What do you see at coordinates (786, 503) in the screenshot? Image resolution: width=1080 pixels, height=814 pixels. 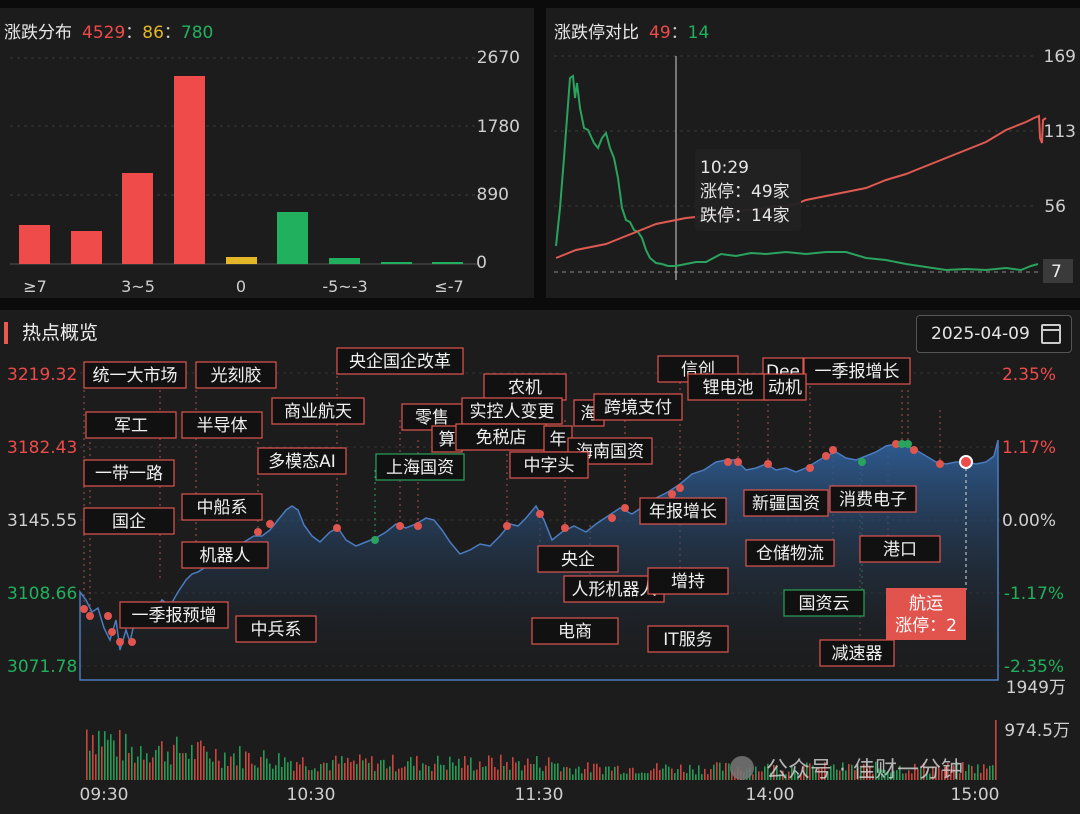 I see `topic-tag: 新疆国资` at bounding box center [786, 503].